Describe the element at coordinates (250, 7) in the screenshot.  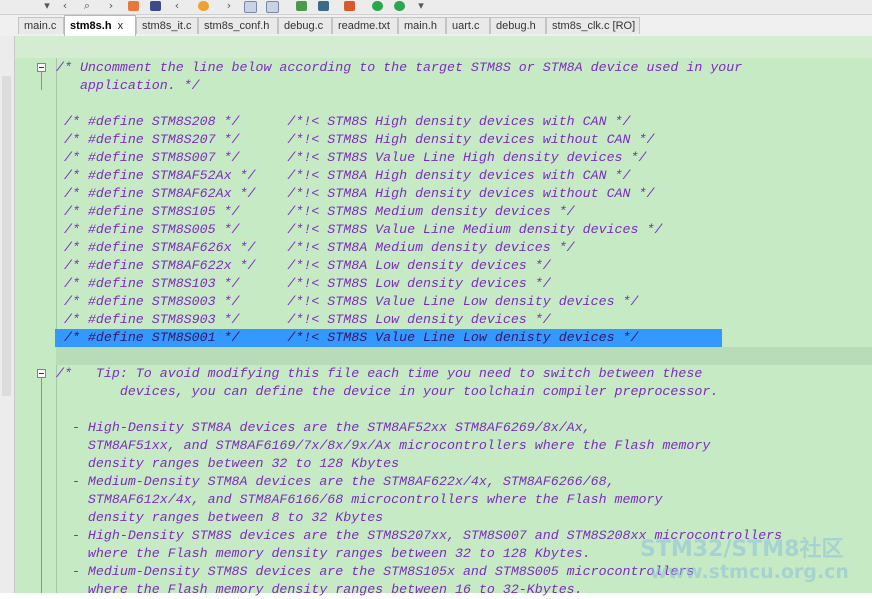
I see `clear-bookmarks-icon` at that location.